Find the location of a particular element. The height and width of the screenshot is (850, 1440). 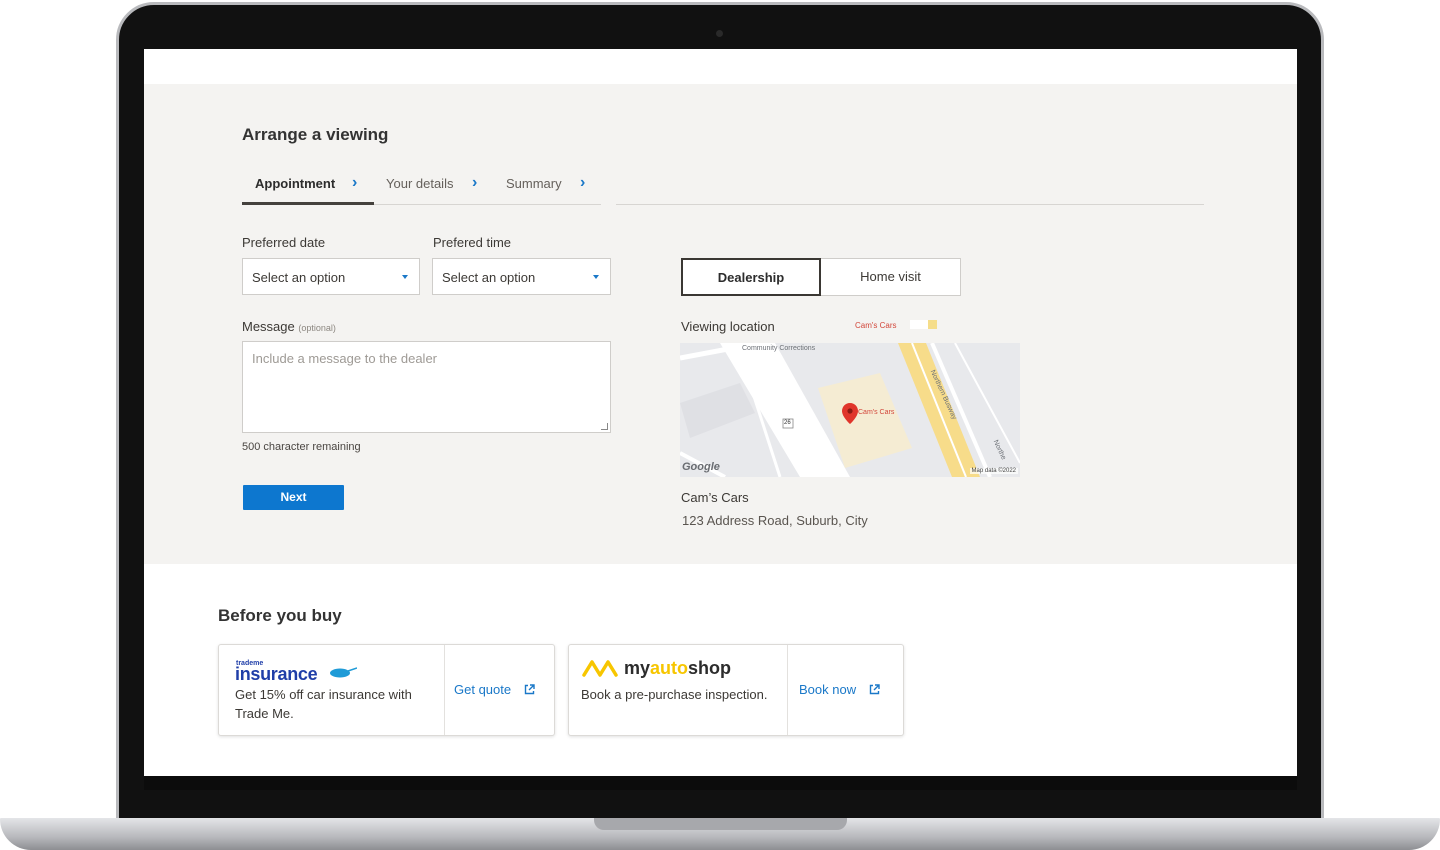

map-graphic is located at coordinates (850, 410).